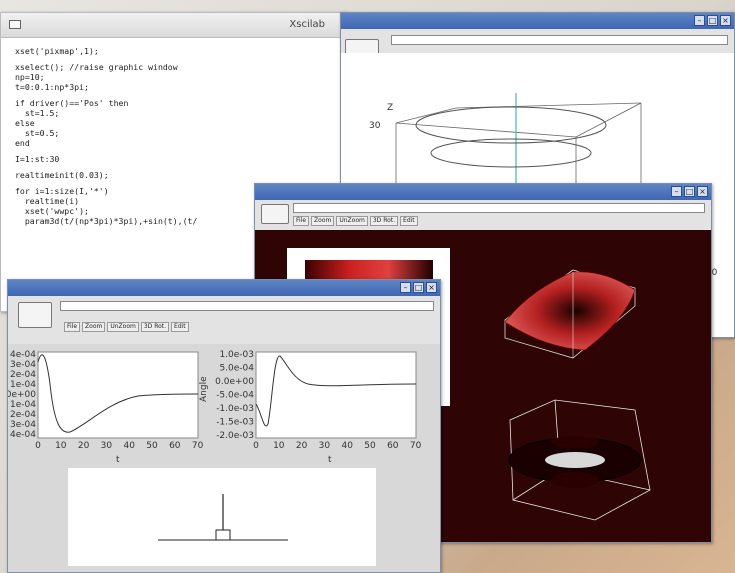 Image resolution: width=735 pixels, height=573 pixels. Describe the element at coordinates (223, 535) in the screenshot. I see `pendulum-cart` at that location.